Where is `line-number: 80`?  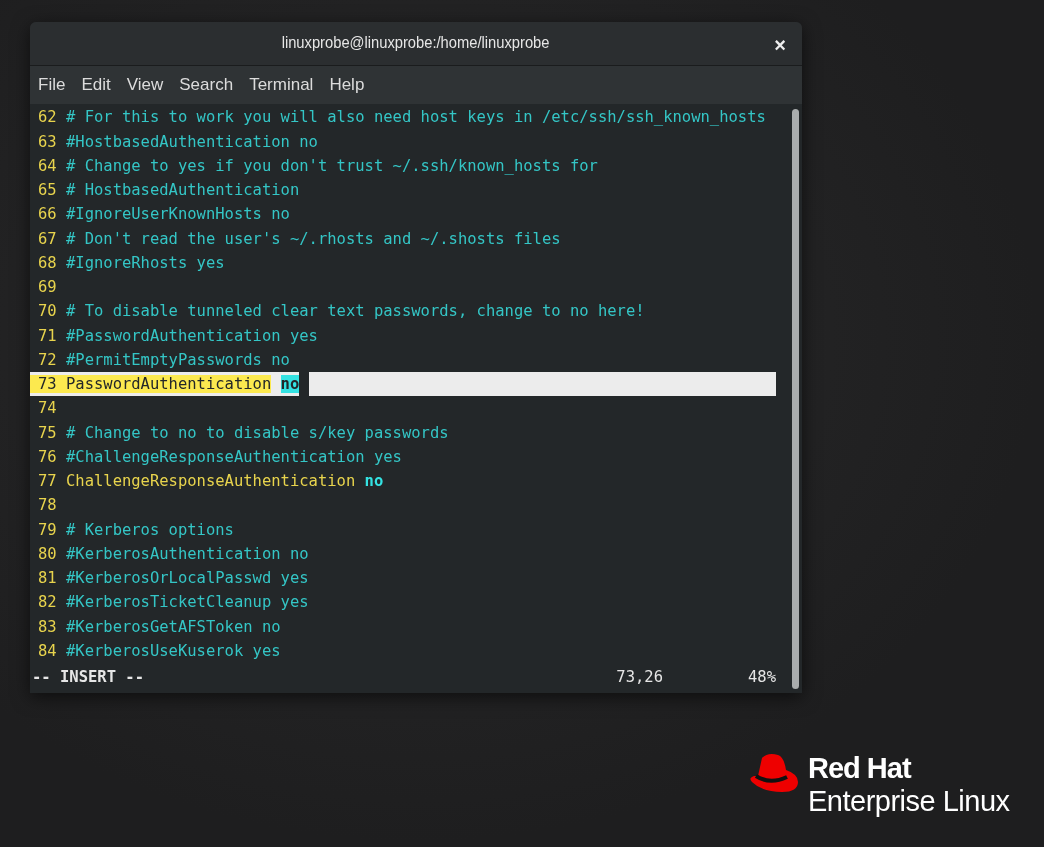 line-number: 80 is located at coordinates (47, 553).